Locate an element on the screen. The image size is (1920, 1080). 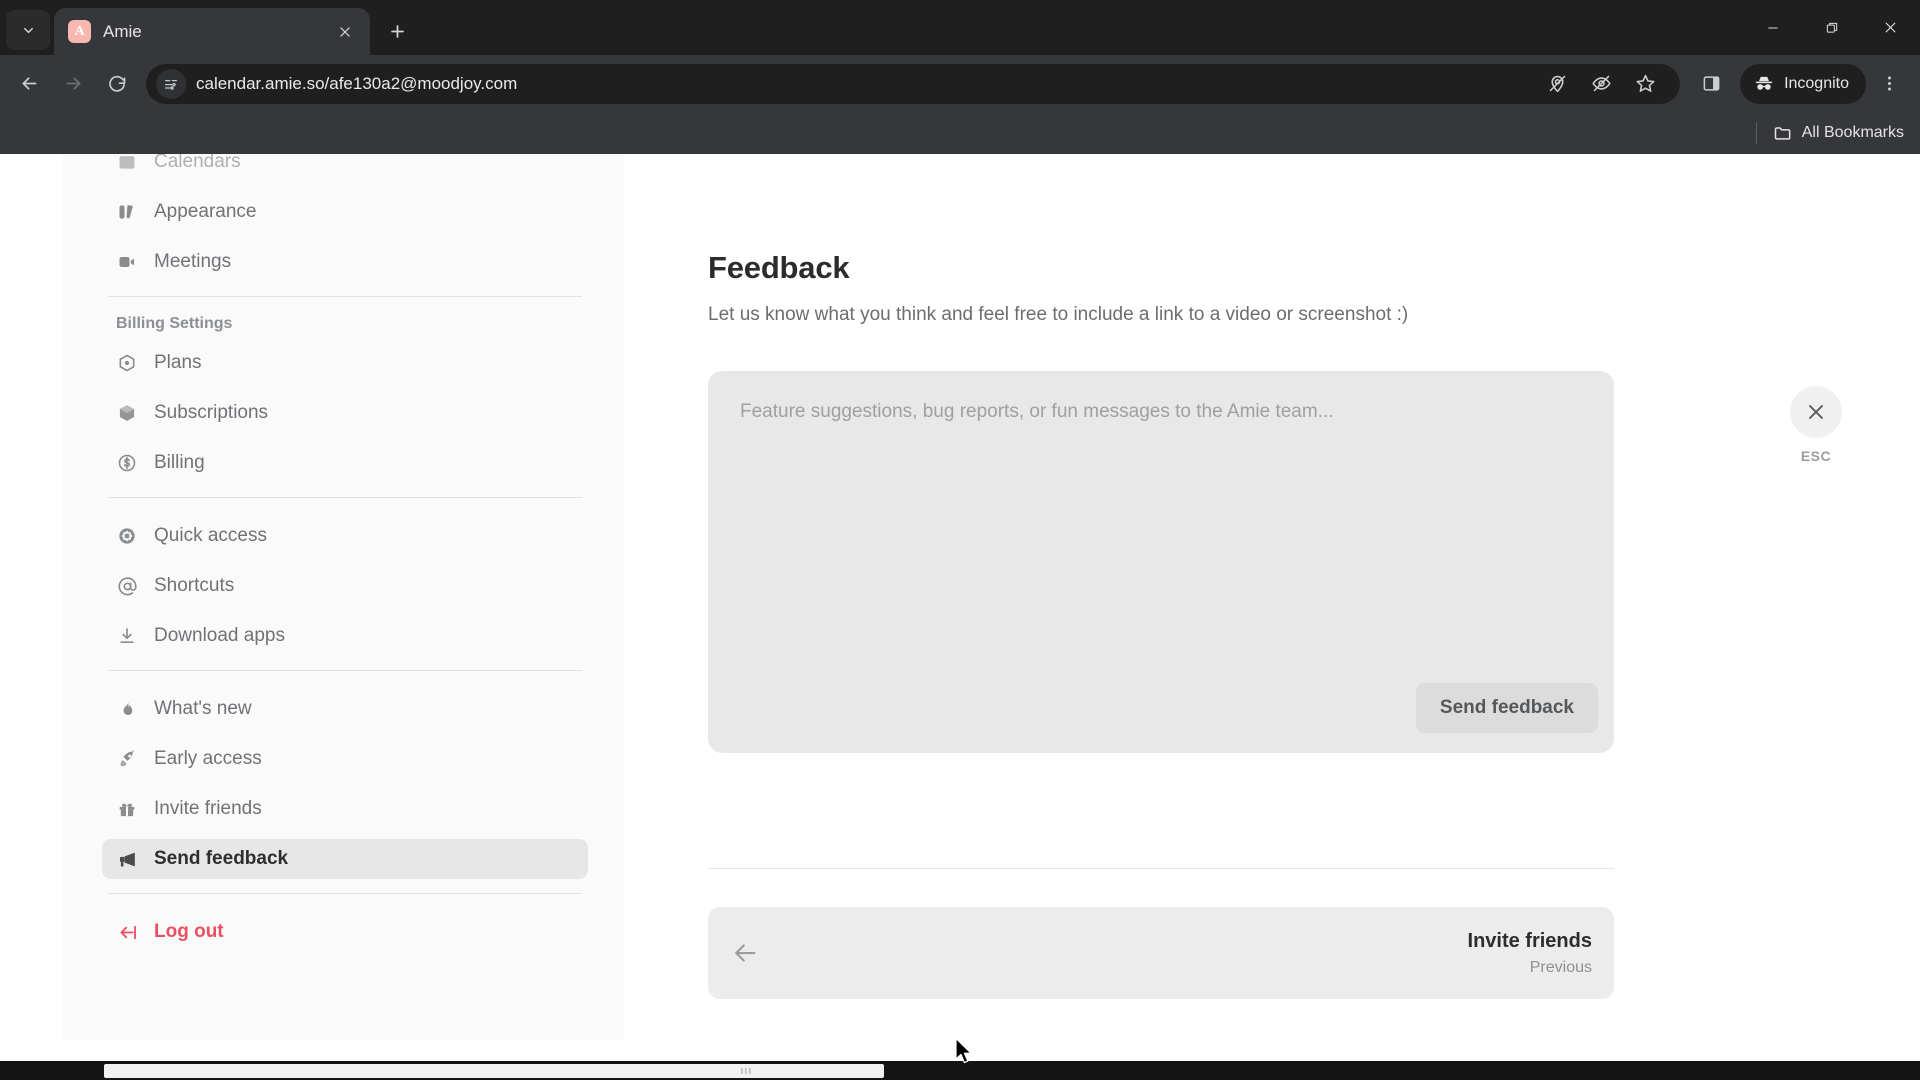
sidebar-item-label: Log out is located at coordinates (189, 931).